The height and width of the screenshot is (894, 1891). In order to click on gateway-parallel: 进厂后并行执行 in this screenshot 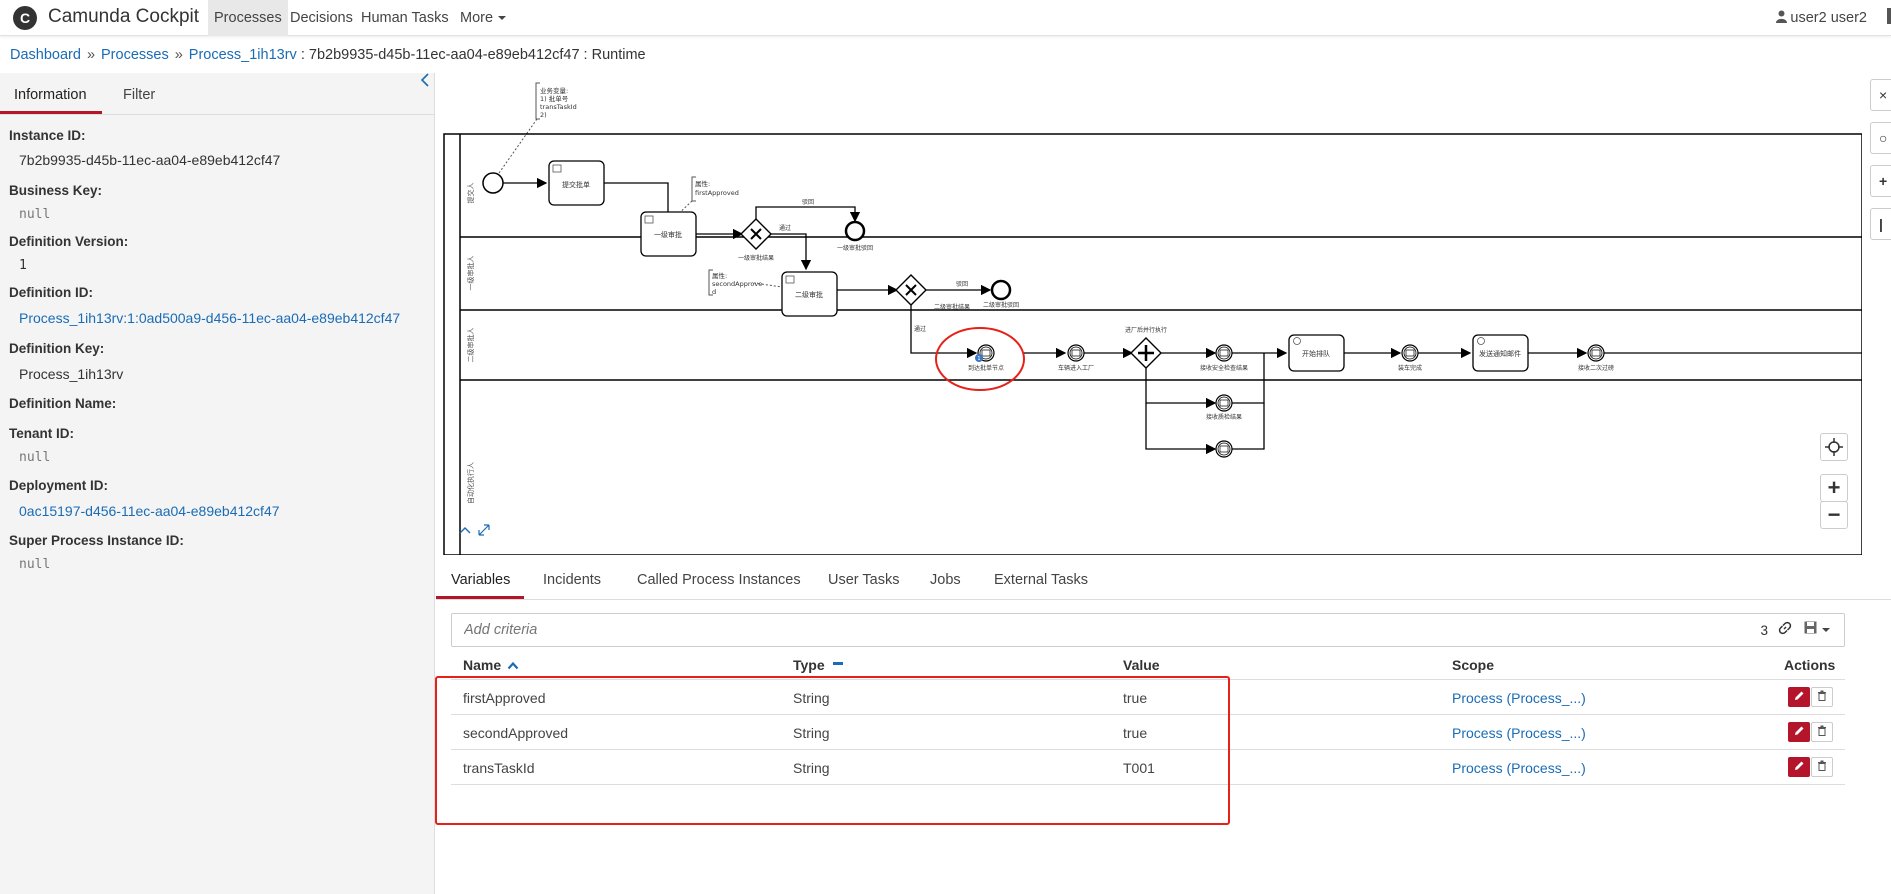, I will do `click(1146, 347)`.